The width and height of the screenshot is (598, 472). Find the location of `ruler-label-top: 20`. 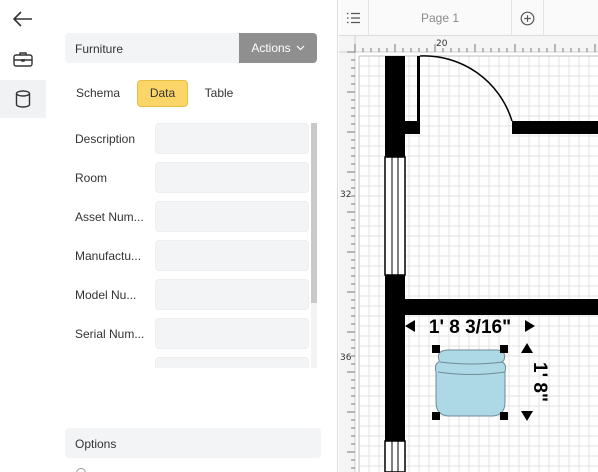

ruler-label-top: 20 is located at coordinates (442, 44).